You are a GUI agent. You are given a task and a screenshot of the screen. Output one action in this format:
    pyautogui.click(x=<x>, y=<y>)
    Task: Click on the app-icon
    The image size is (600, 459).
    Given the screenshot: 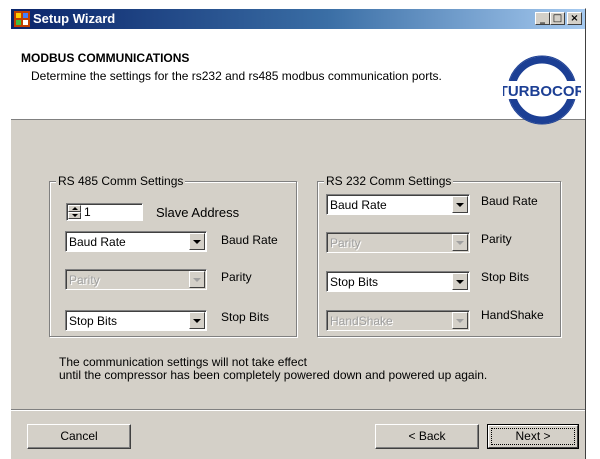 What is the action you would take?
    pyautogui.click(x=22, y=19)
    